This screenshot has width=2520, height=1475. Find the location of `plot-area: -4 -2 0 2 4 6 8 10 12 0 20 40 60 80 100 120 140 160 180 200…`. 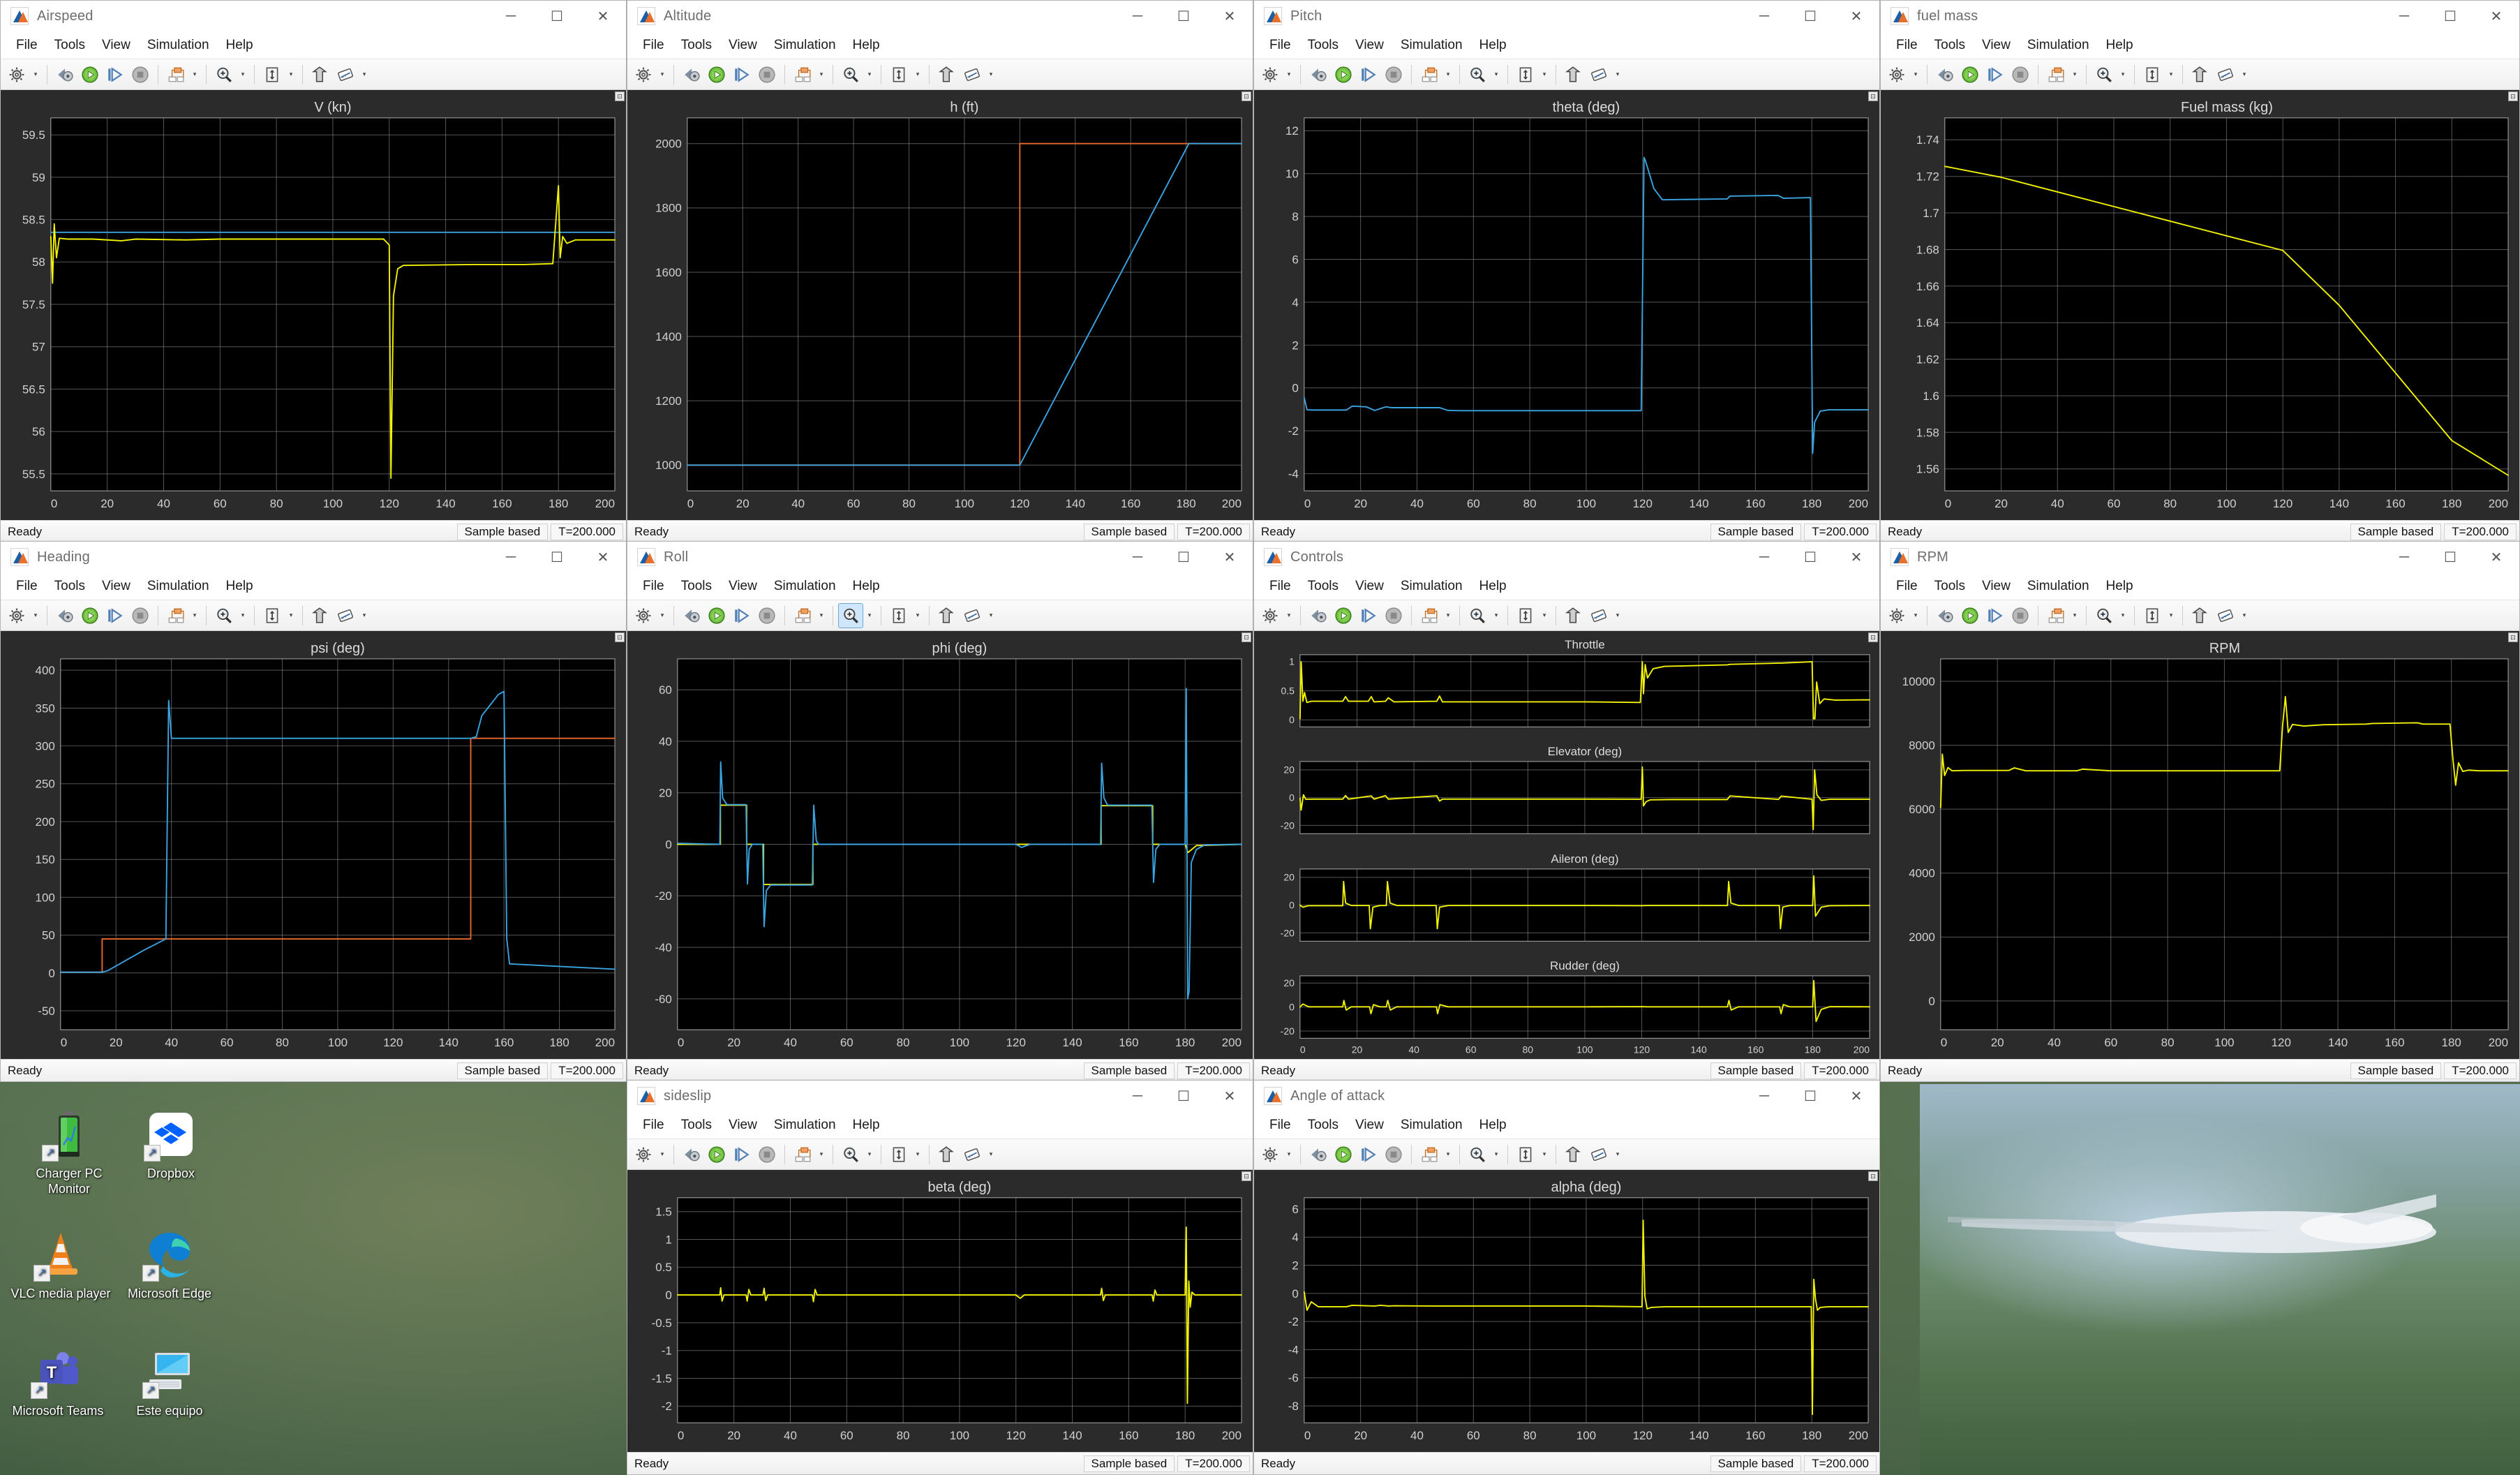

plot-area: -4 -2 0 2 4 6 8 10 12 0 20 40 60 80 100 120 140 160 180 200… is located at coordinates (1566, 305).